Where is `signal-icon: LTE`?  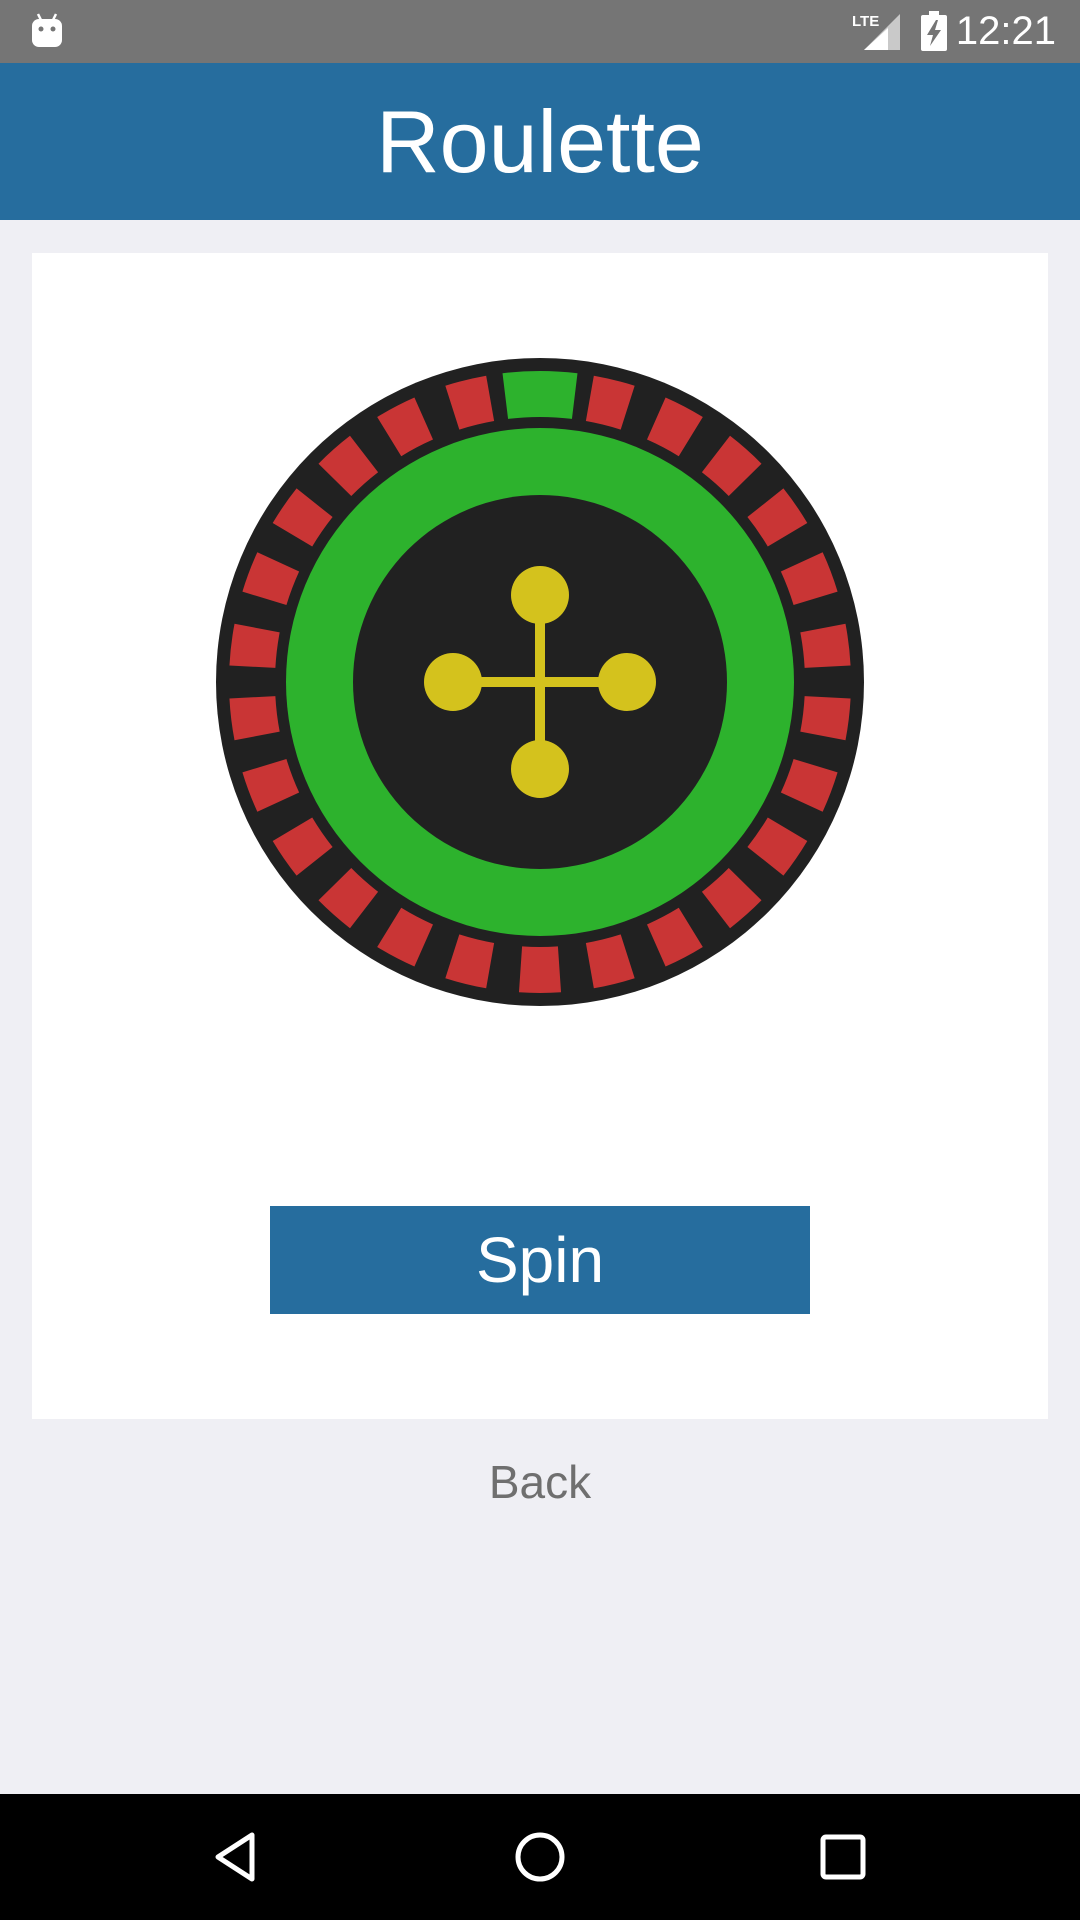
signal-icon: LTE is located at coordinates (876, 31).